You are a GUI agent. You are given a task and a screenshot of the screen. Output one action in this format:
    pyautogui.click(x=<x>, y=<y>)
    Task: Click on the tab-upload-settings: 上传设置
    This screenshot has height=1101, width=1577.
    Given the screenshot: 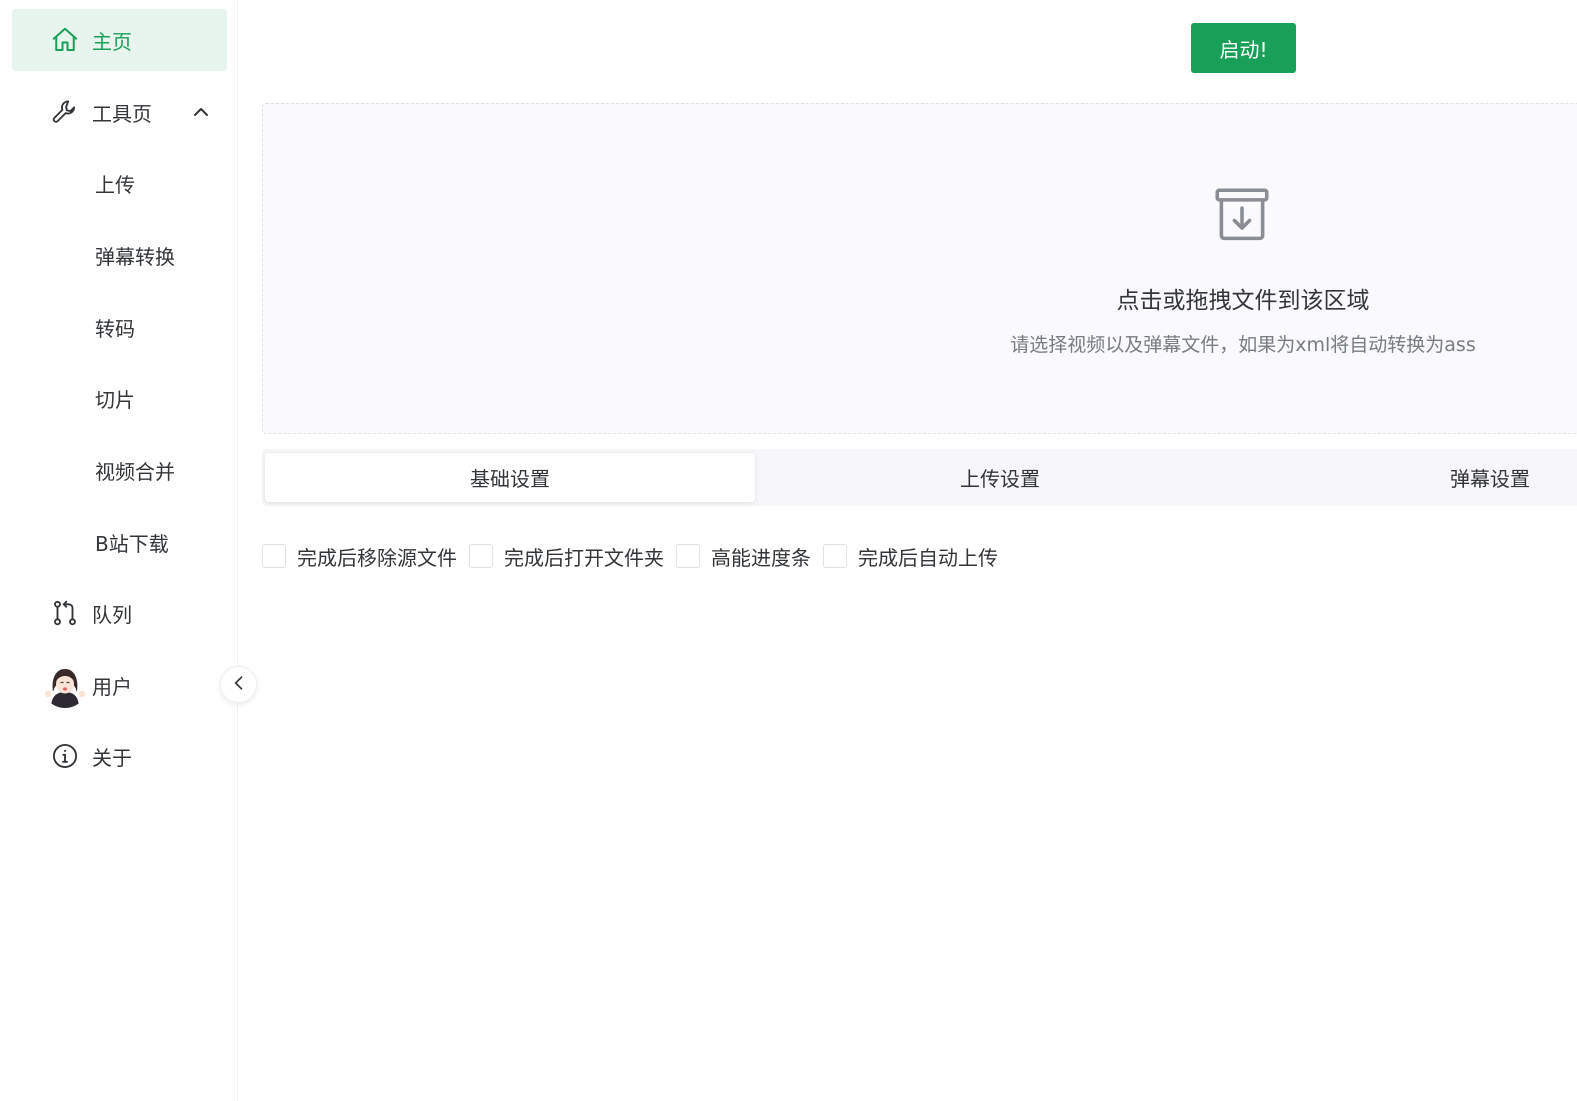 What is the action you would take?
    pyautogui.click(x=1000, y=477)
    